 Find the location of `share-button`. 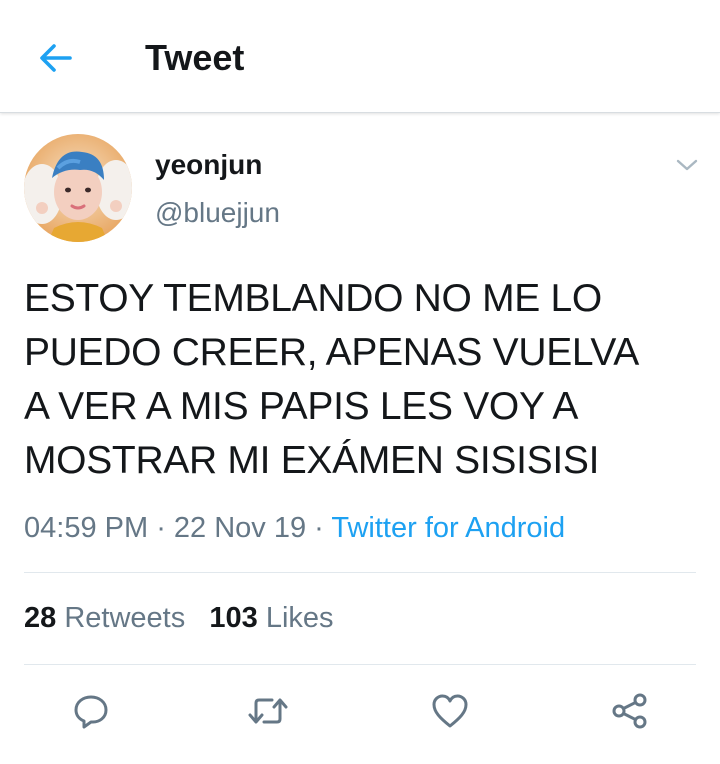

share-button is located at coordinates (630, 711).